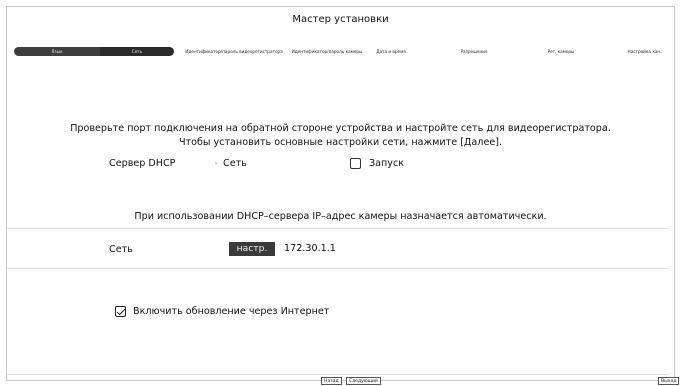 The image size is (681, 386). Describe the element at coordinates (310, 248) in the screenshot. I see `ip-address-value: 172.30.1.1` at that location.